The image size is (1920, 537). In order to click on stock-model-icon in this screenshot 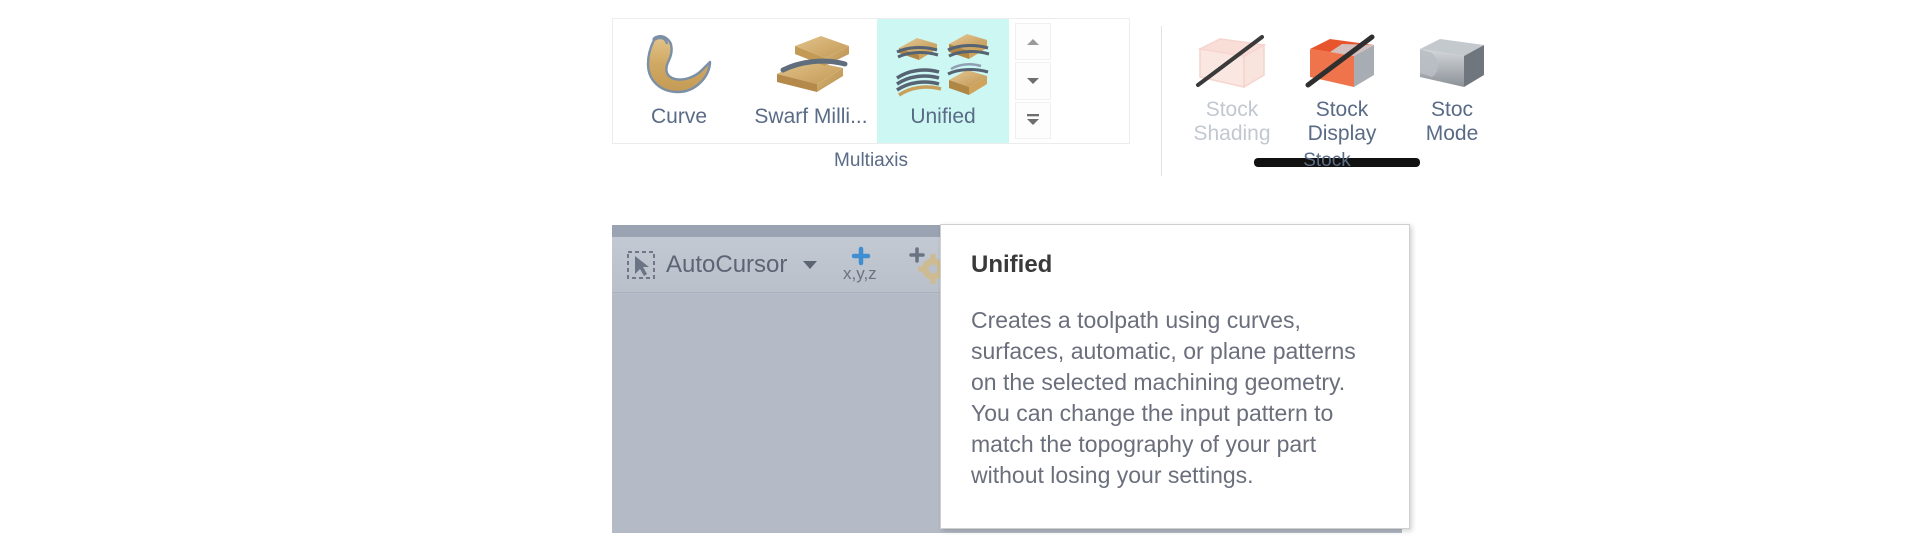, I will do `click(1452, 63)`.